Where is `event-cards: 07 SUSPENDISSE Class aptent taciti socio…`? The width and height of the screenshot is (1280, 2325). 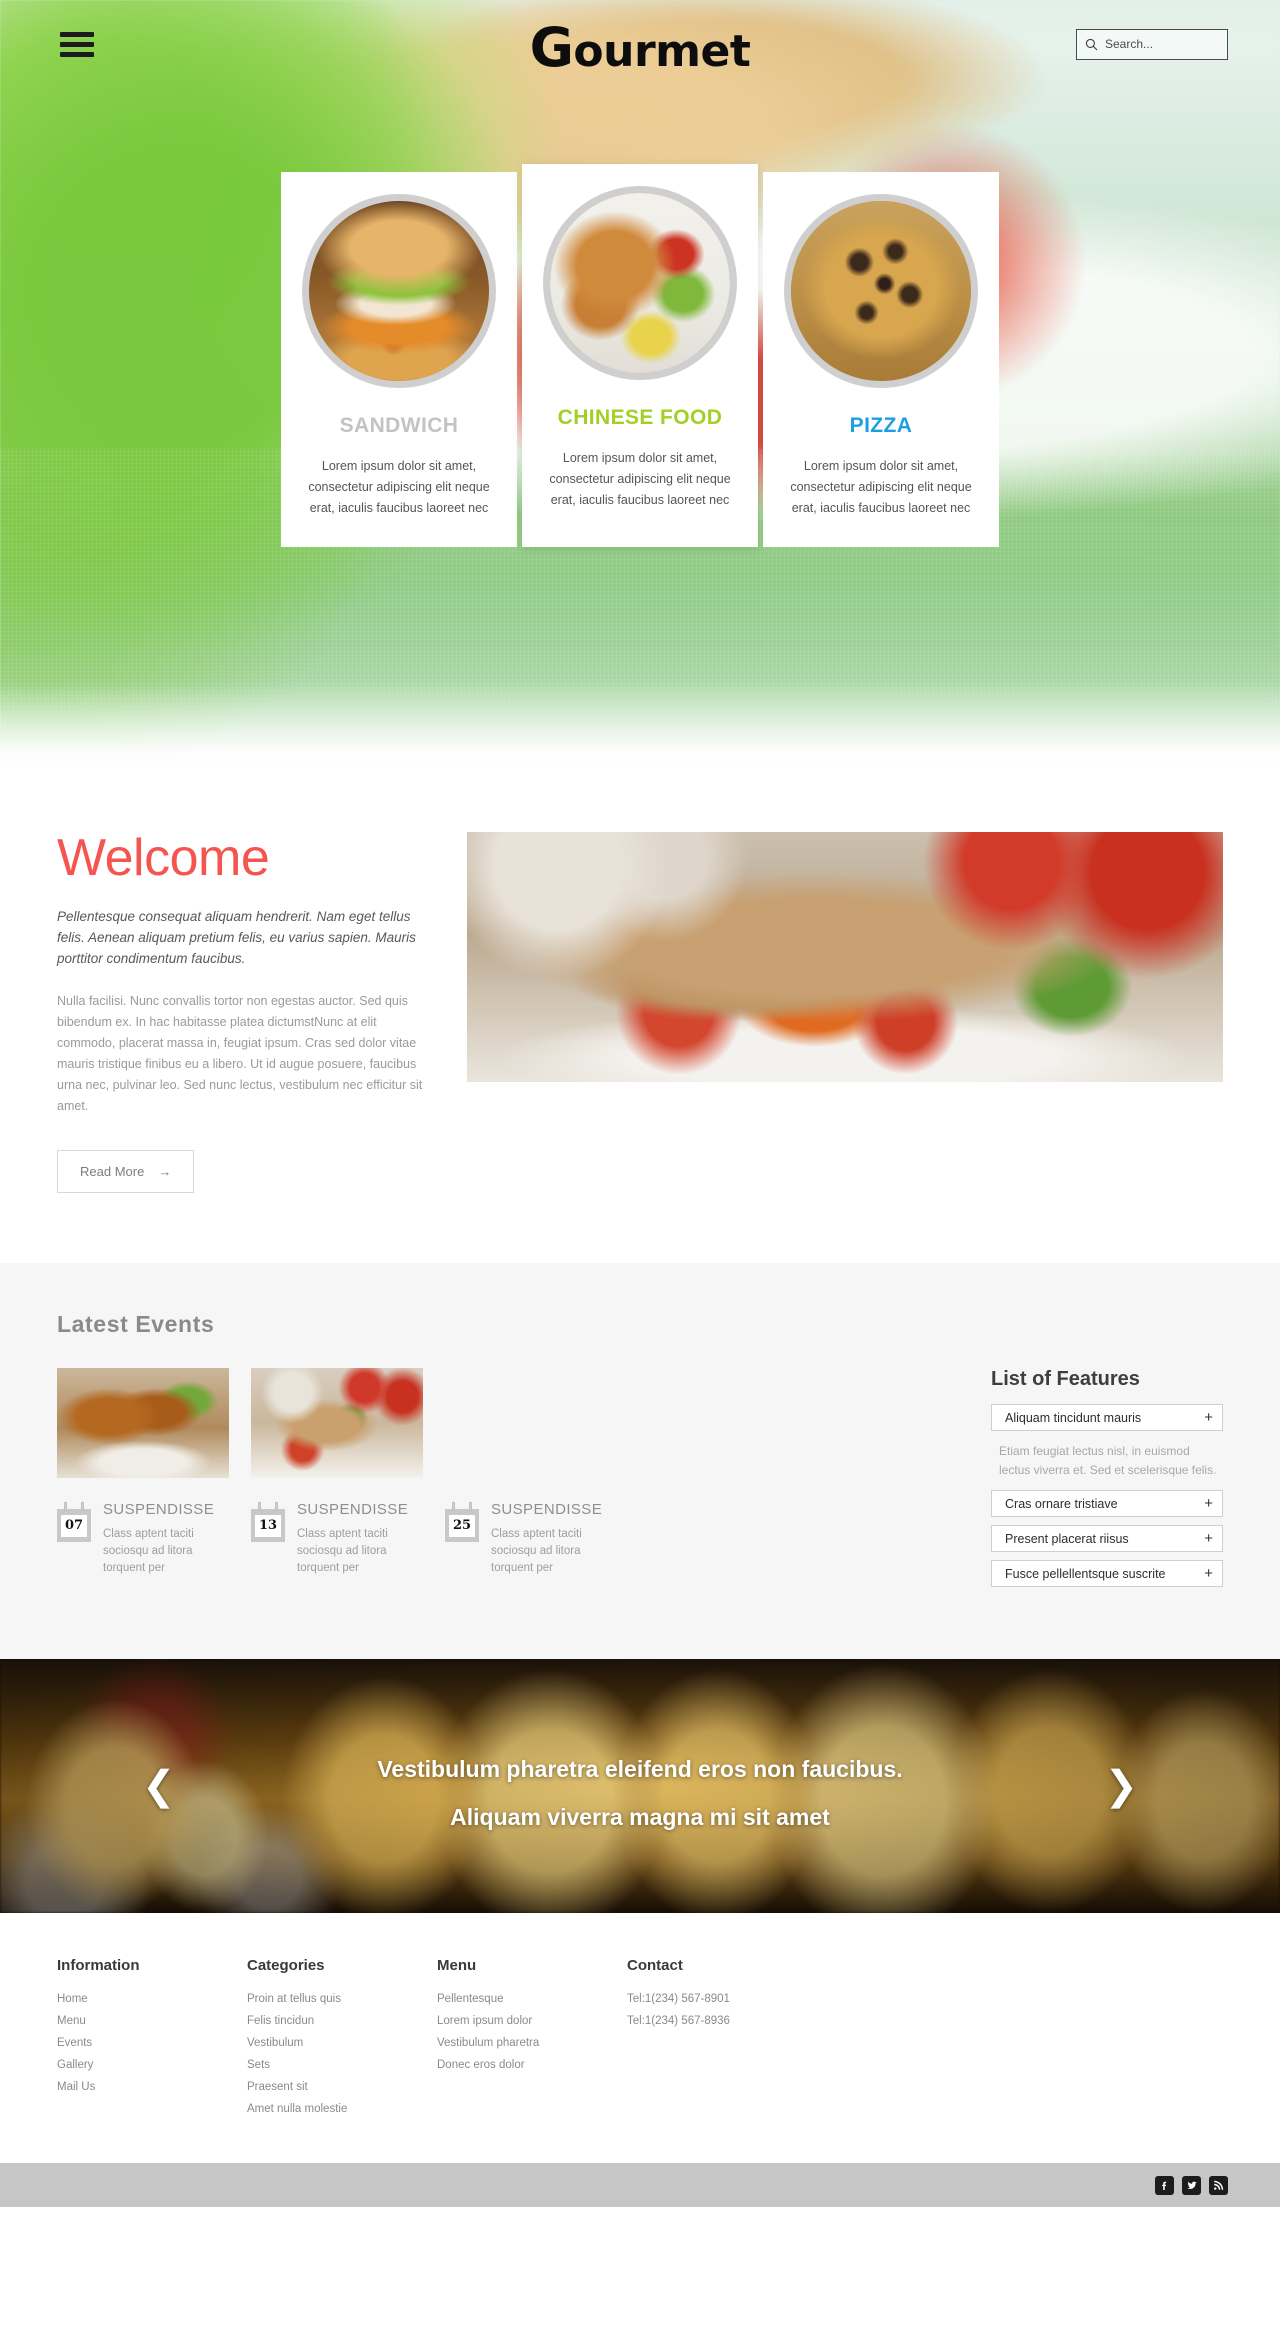
event-cards: 07 SUSPENDISSE Class aptent taciti socio… is located at coordinates (337, 1481).